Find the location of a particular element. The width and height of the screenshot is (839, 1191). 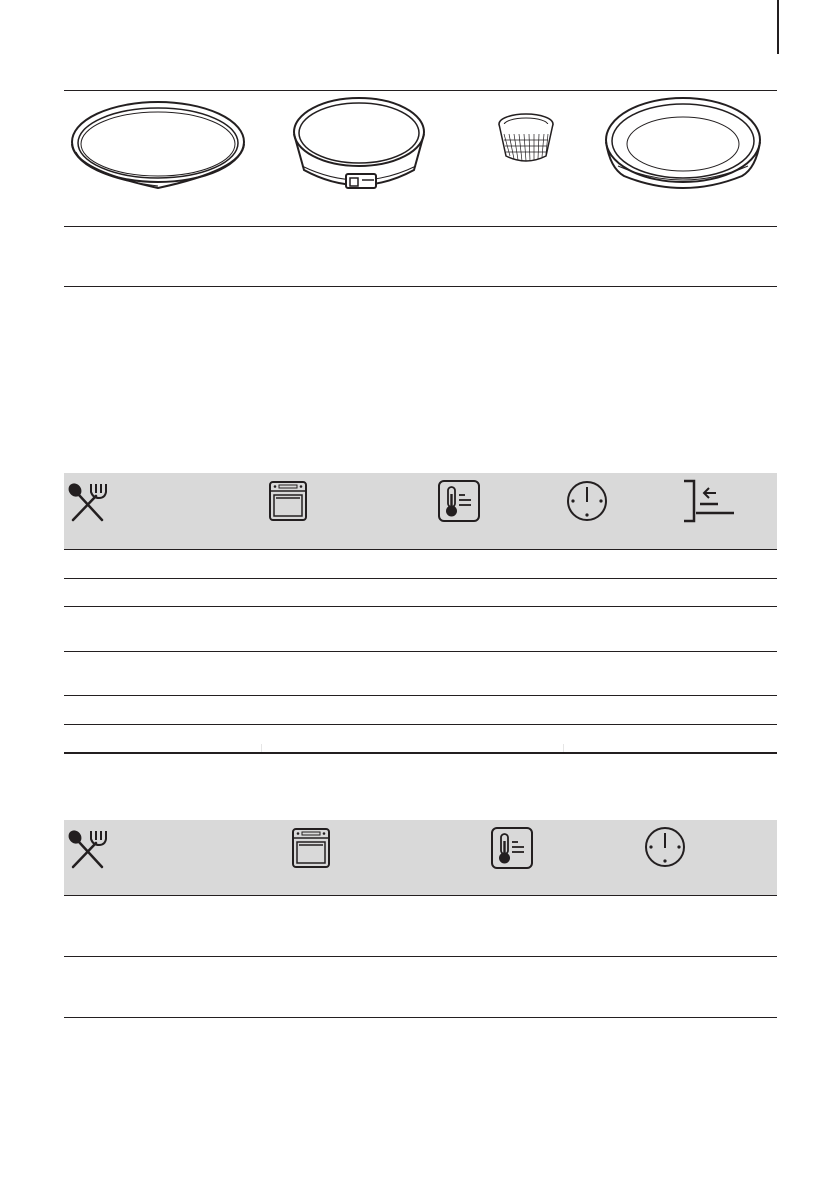

shallow-round-tin-icon is located at coordinates (158, 145).